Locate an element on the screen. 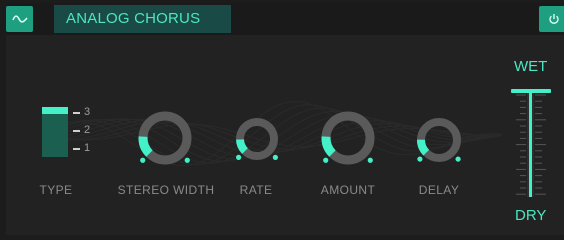 The width and height of the screenshot is (564, 240). preset-name: ANALOG CHORUS is located at coordinates (142, 19).